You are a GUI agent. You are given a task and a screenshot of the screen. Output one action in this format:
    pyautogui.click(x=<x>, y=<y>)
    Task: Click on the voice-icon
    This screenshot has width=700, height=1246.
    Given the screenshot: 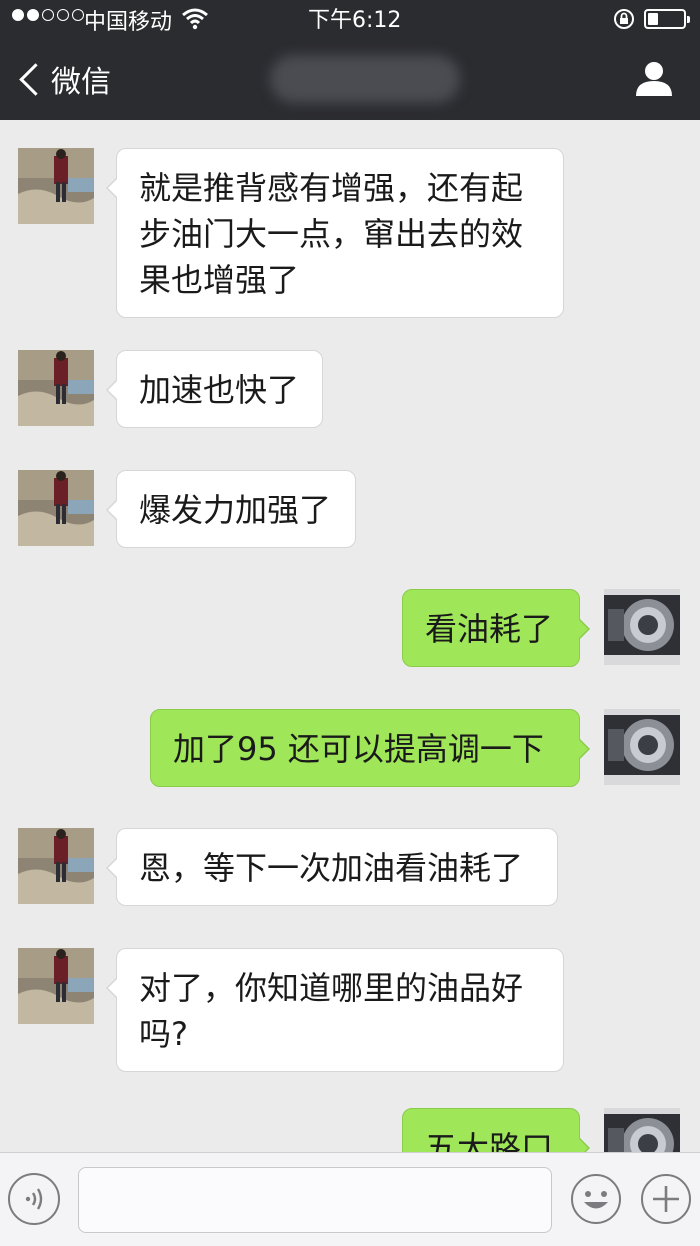 What is the action you would take?
    pyautogui.click(x=34, y=1199)
    